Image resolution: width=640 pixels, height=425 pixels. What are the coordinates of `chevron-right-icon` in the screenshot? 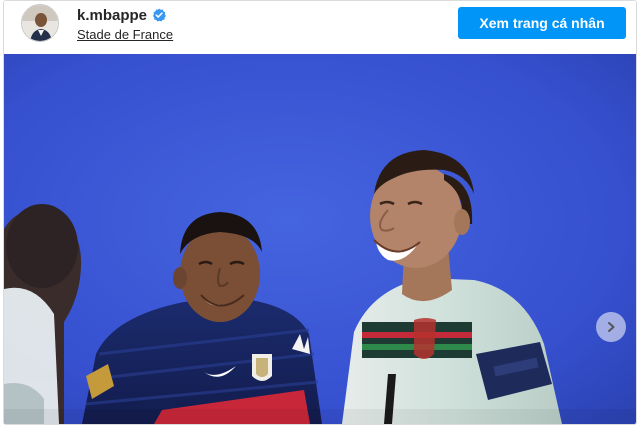 It's located at (611, 327).